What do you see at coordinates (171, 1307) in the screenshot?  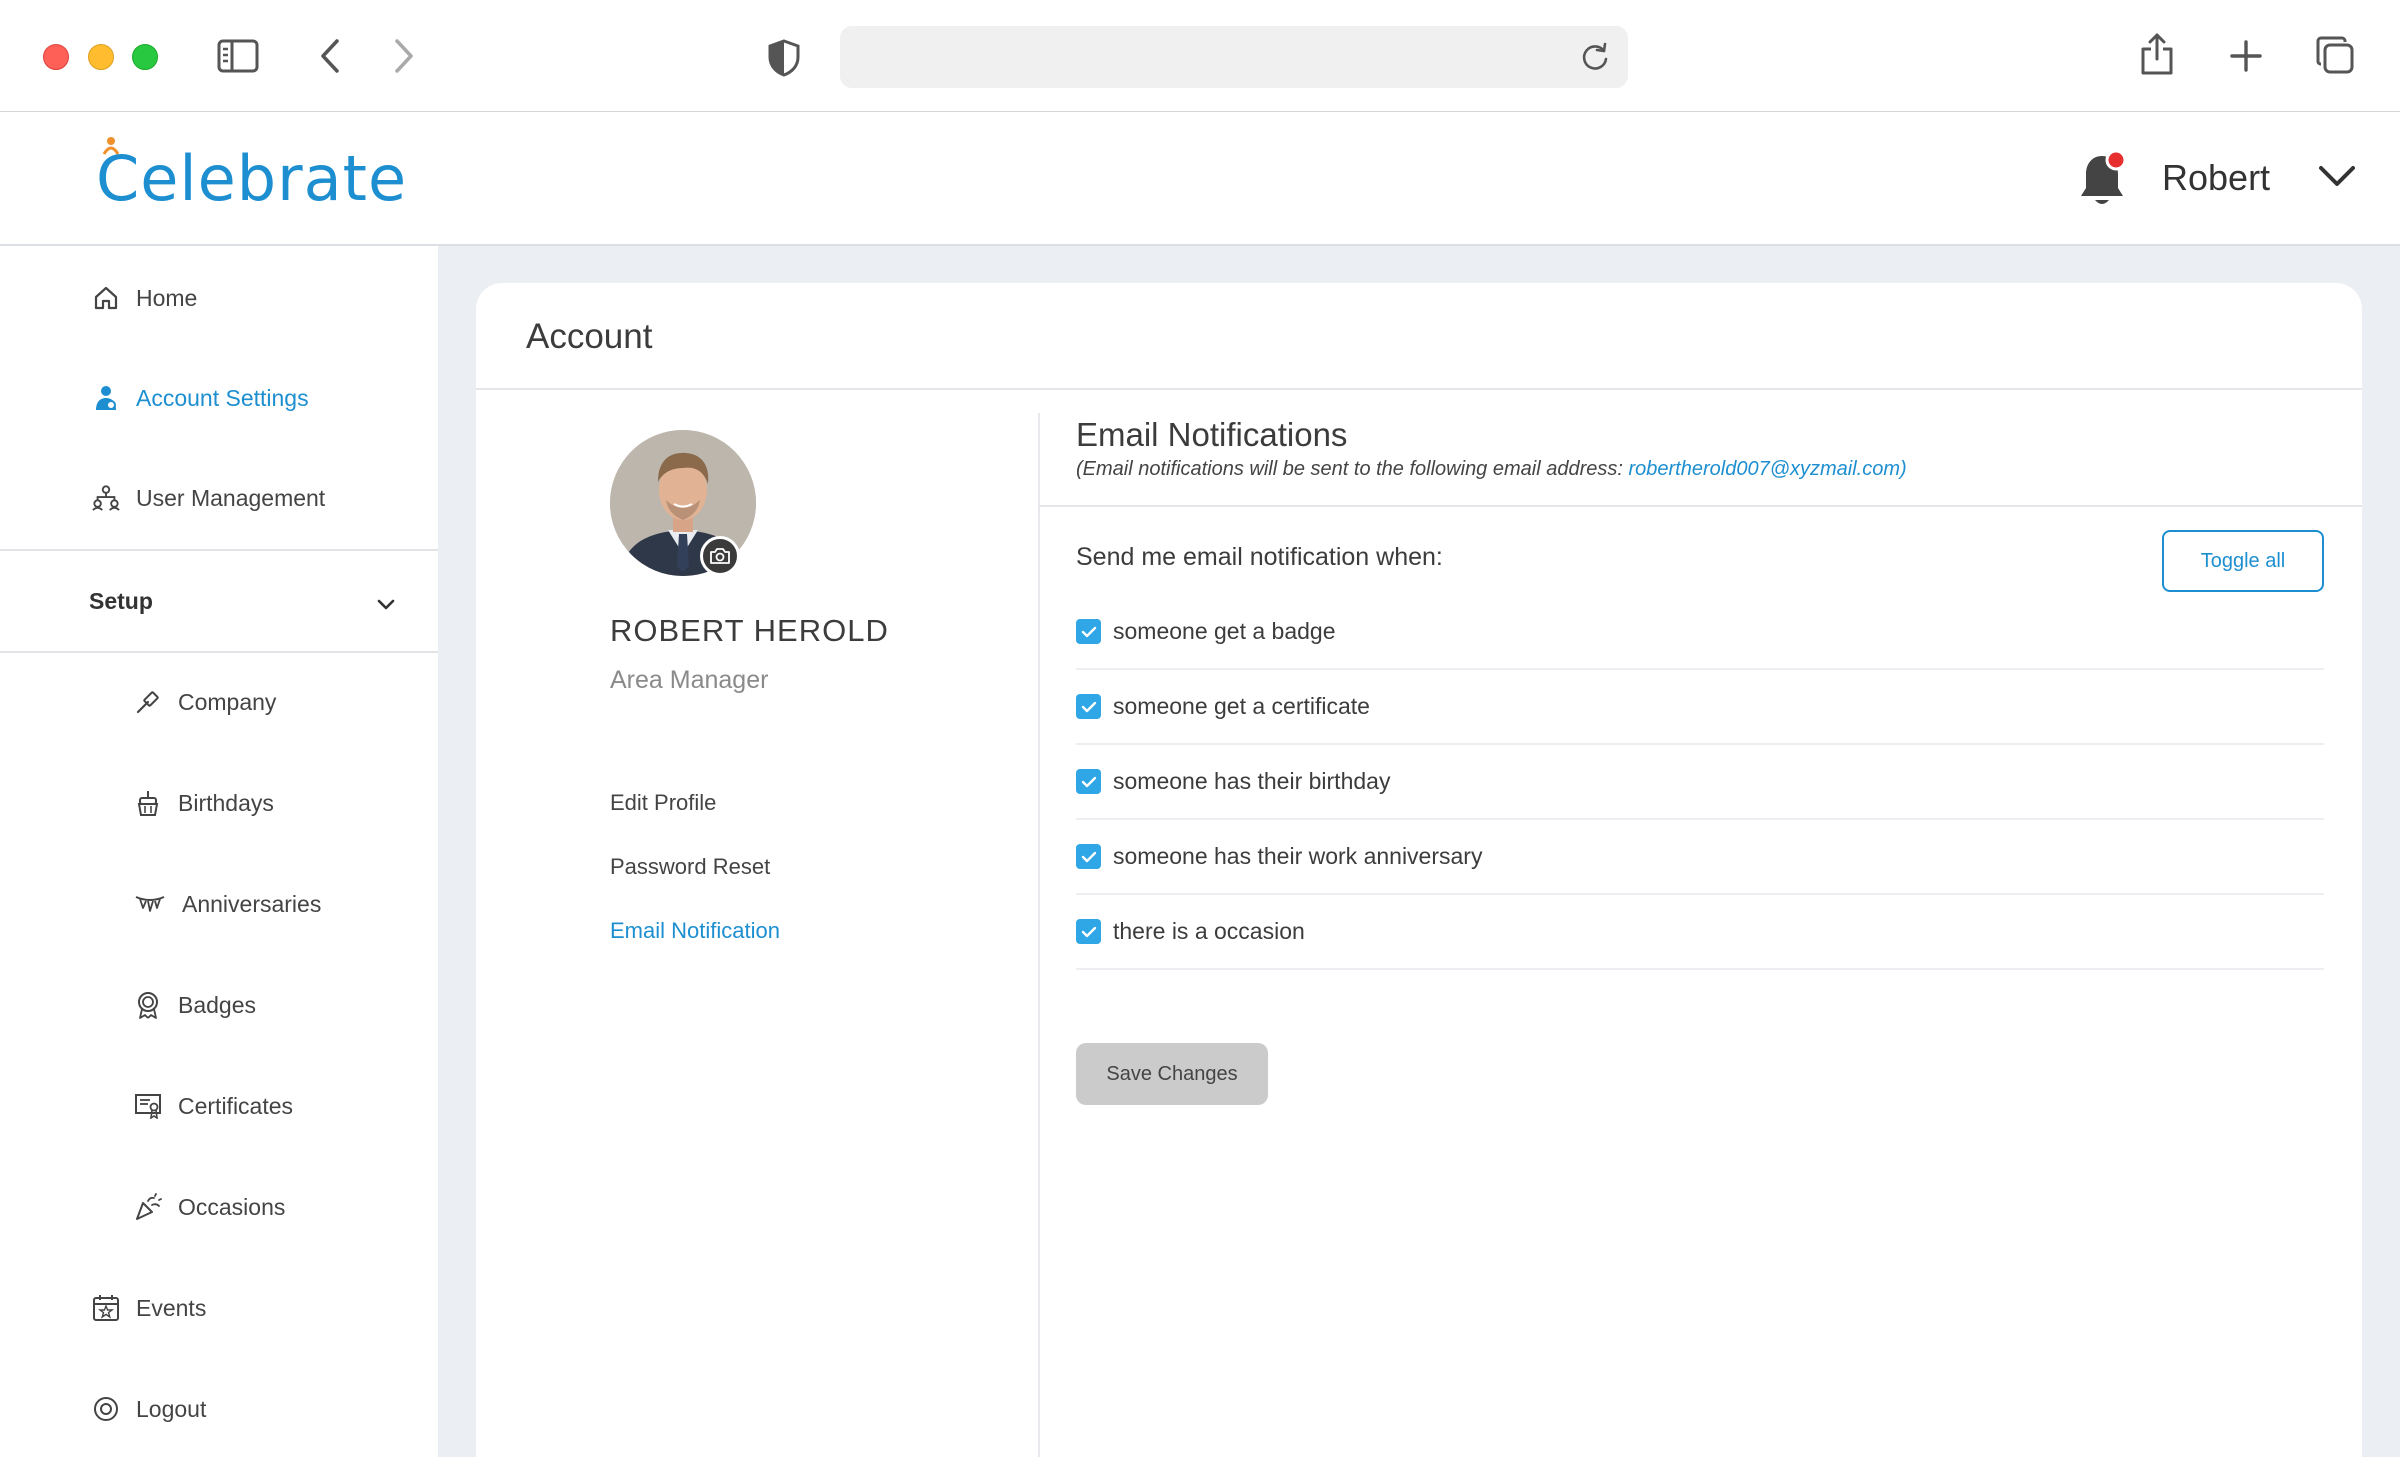 I see `sidebar-item-label: Events` at bounding box center [171, 1307].